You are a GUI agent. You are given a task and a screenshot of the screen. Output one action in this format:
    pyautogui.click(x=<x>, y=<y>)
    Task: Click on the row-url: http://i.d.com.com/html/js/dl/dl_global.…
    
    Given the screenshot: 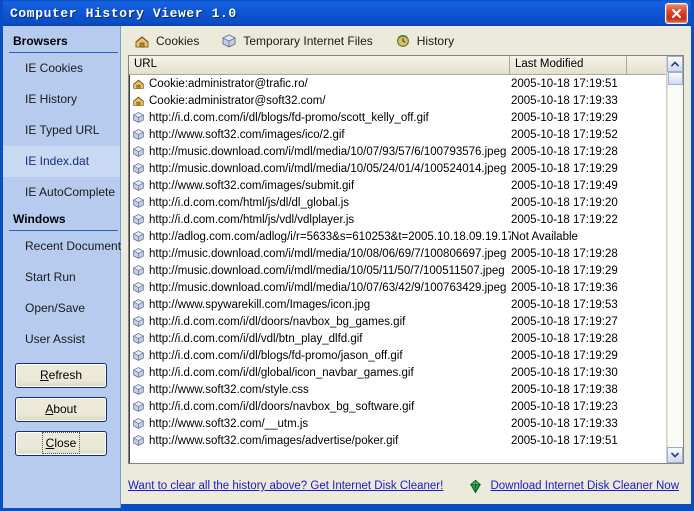 What is the action you would take?
    pyautogui.click(x=249, y=202)
    